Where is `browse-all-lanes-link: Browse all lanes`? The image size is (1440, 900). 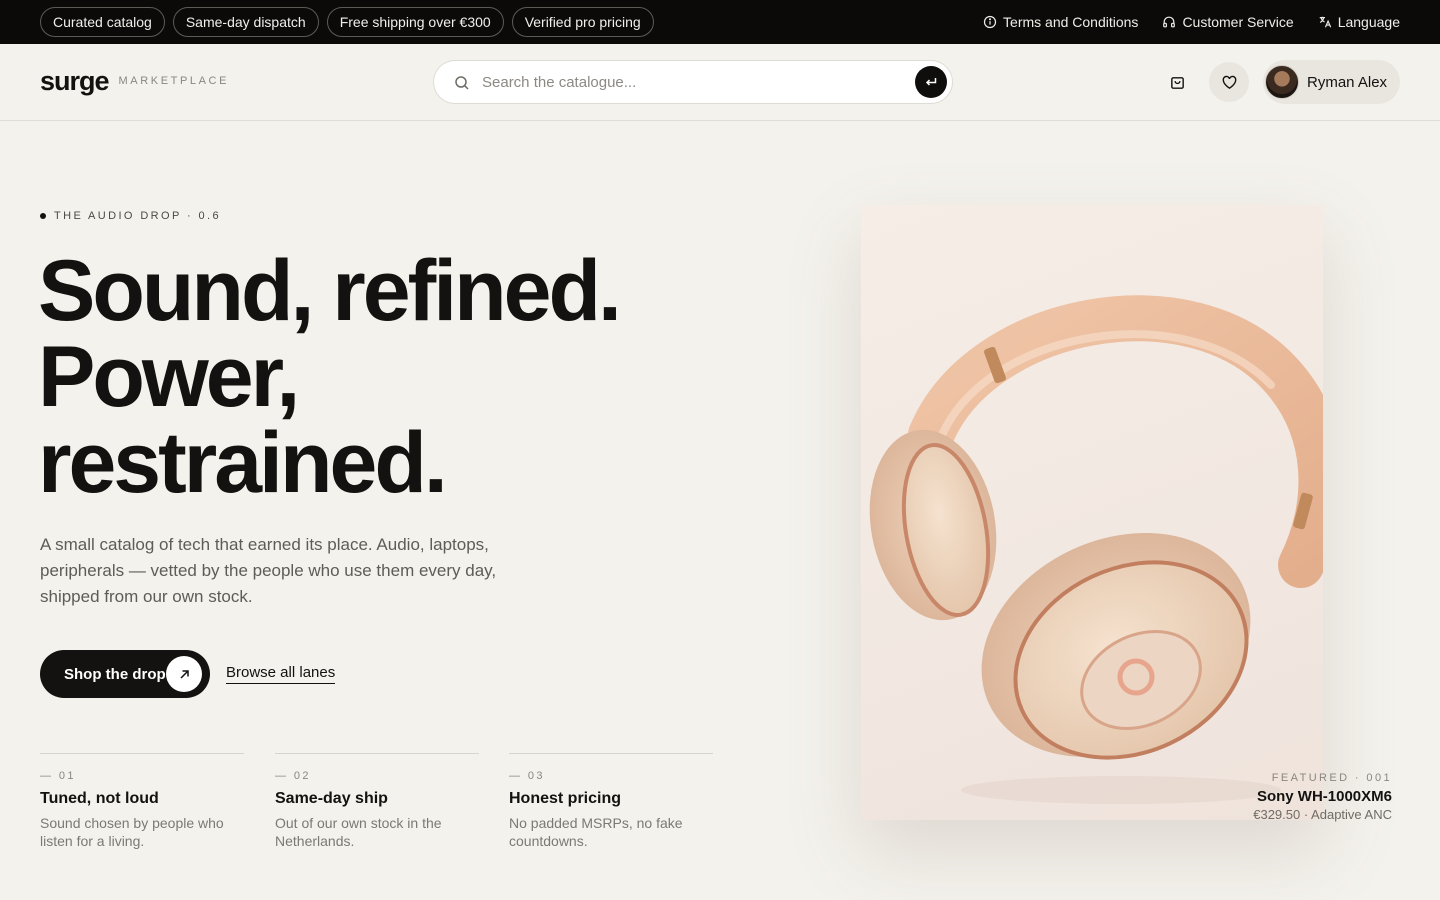
browse-all-lanes-link: Browse all lanes is located at coordinates (281, 674).